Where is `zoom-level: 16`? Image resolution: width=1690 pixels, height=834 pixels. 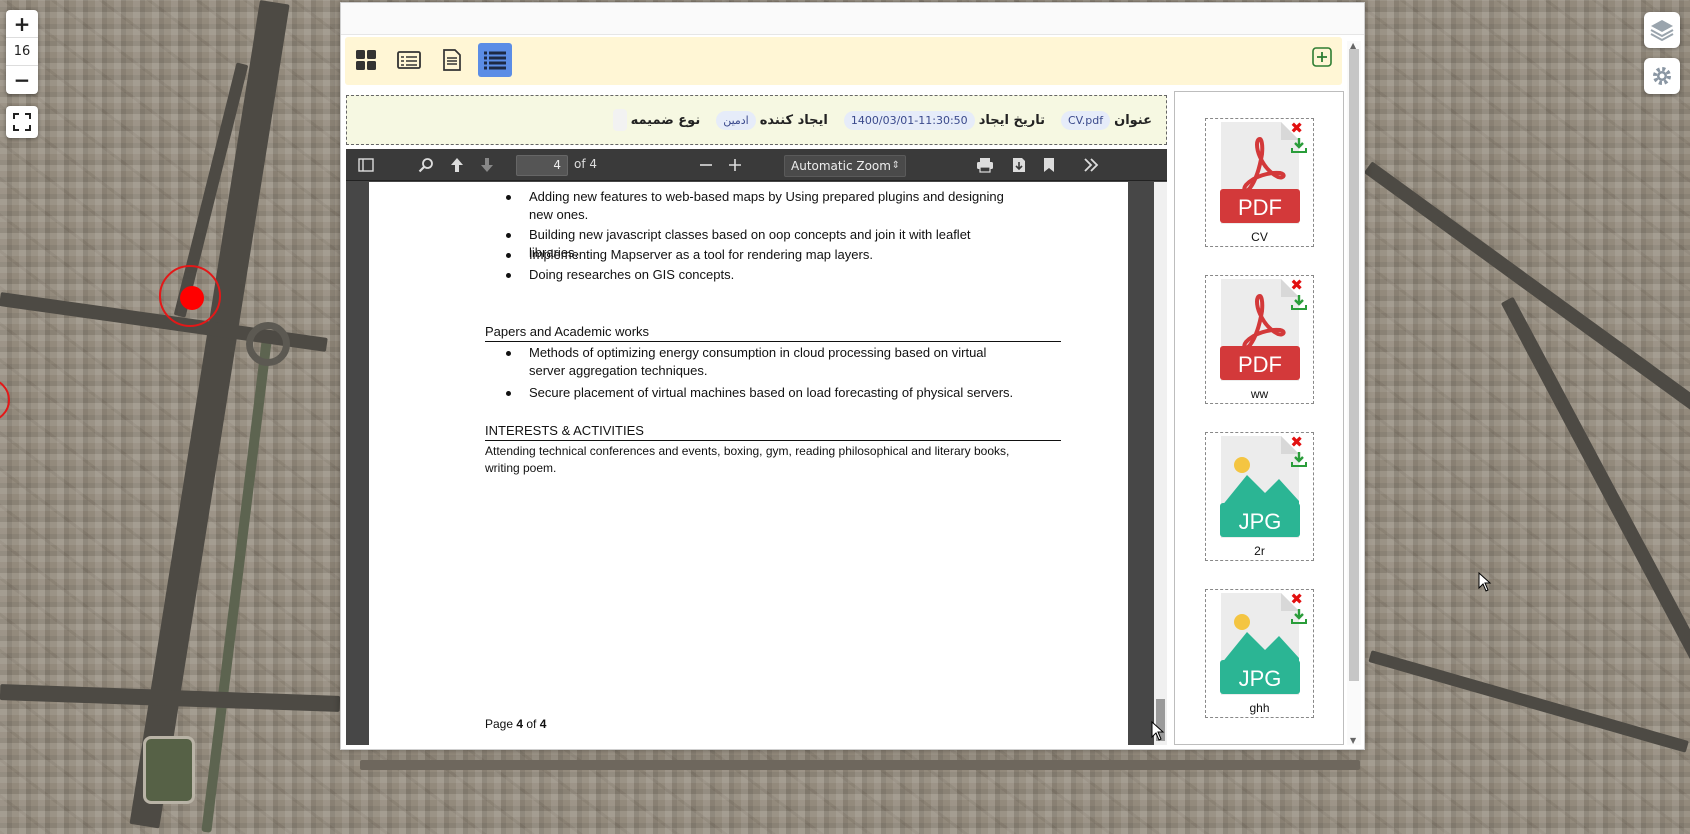 zoom-level: 16 is located at coordinates (22, 52).